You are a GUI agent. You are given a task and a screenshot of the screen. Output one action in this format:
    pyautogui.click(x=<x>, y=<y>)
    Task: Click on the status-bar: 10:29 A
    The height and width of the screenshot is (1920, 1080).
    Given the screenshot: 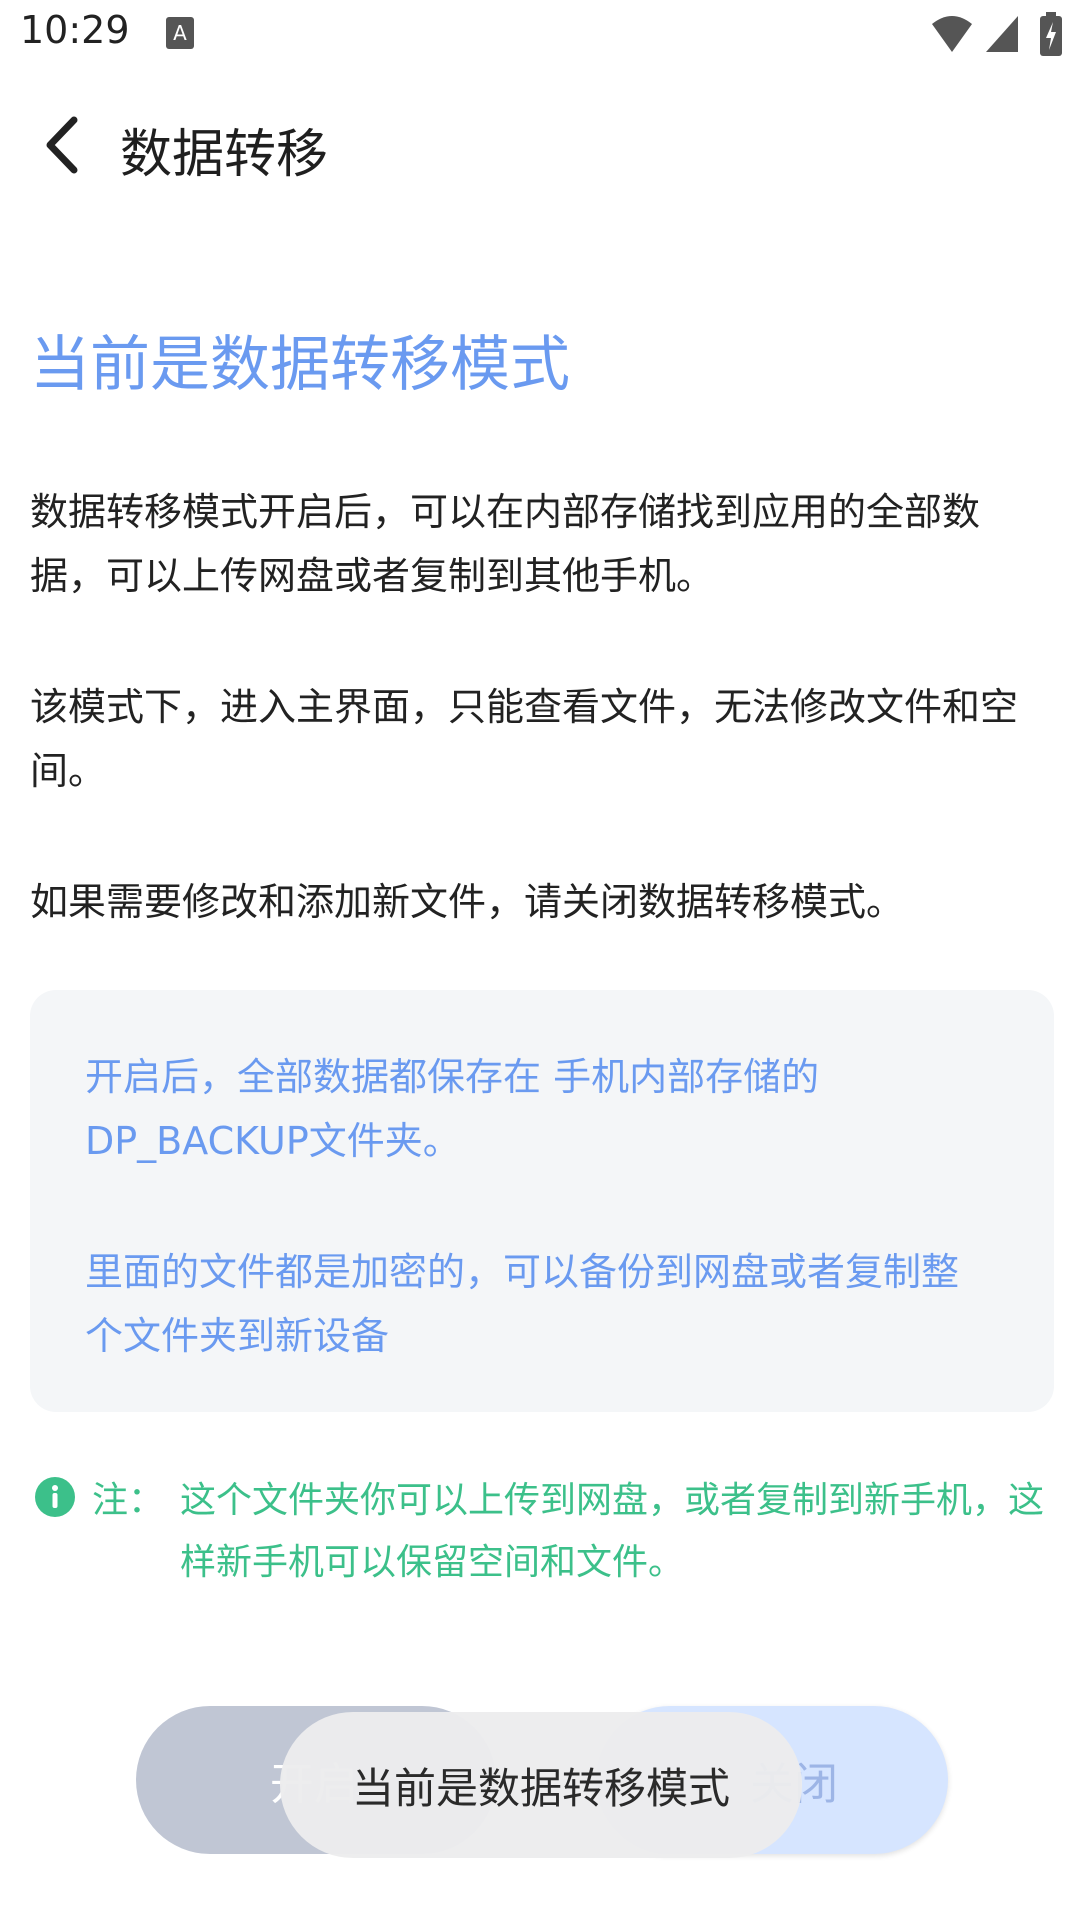 What is the action you would take?
    pyautogui.click(x=540, y=36)
    